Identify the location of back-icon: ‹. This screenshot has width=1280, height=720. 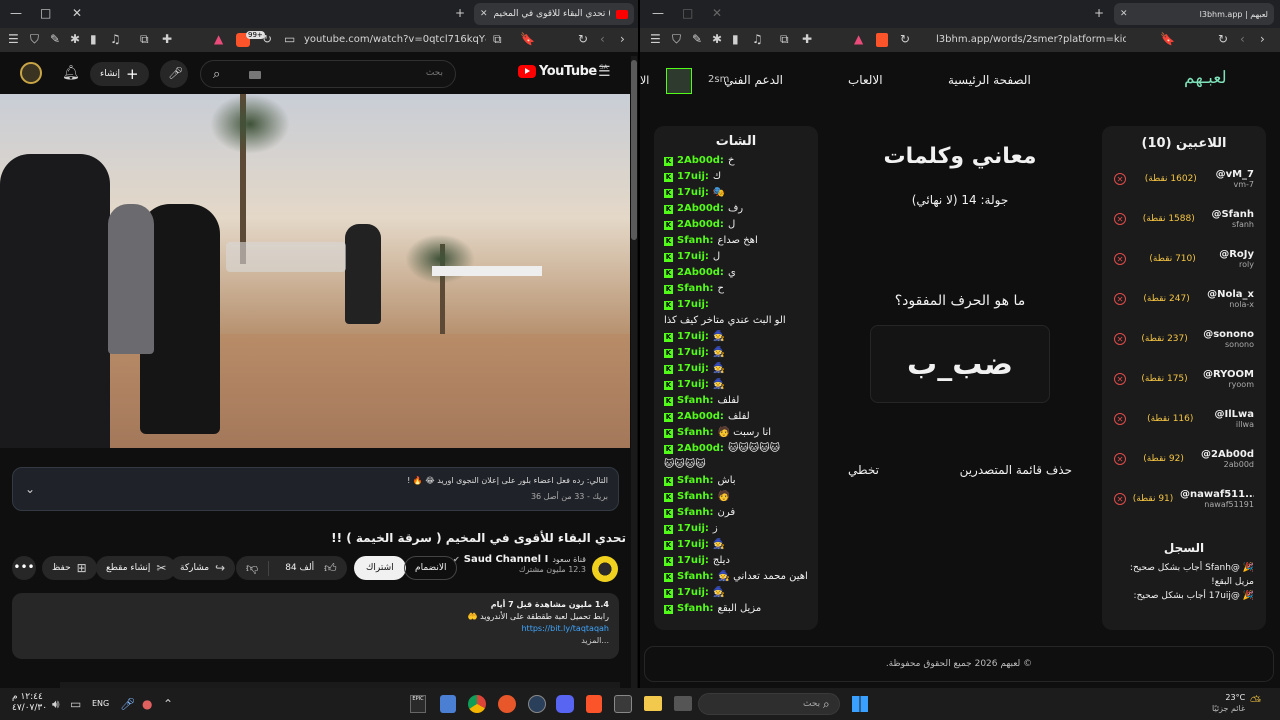
(602, 39).